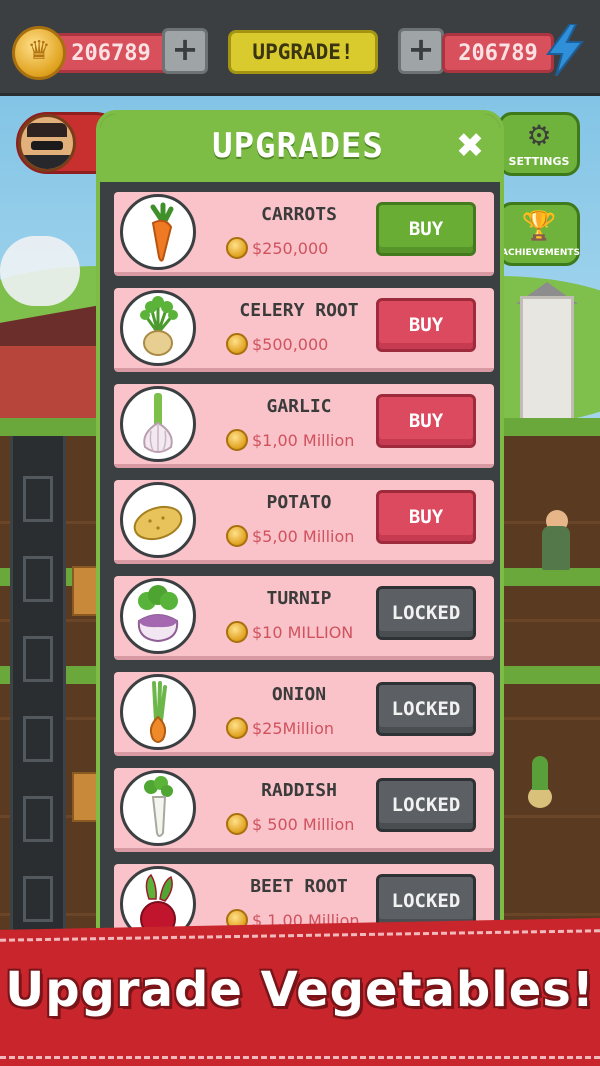 This screenshot has width=600, height=1066. Describe the element at coordinates (299, 598) in the screenshot. I see `vegetable-name: TURNIP` at that location.